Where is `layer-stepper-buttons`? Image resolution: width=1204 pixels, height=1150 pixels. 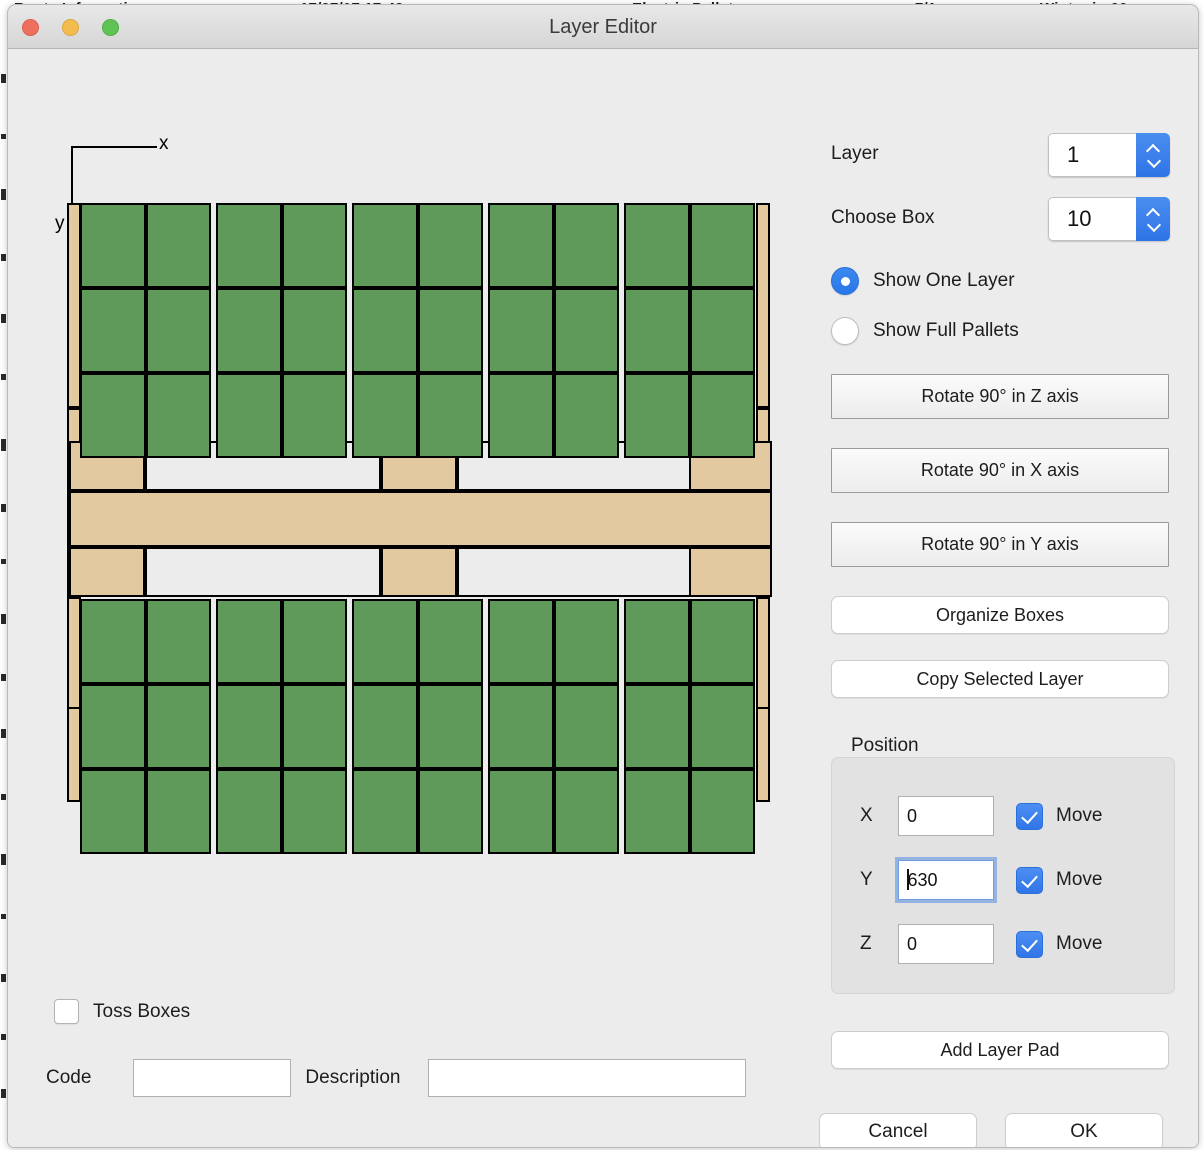 layer-stepper-buttons is located at coordinates (1153, 155).